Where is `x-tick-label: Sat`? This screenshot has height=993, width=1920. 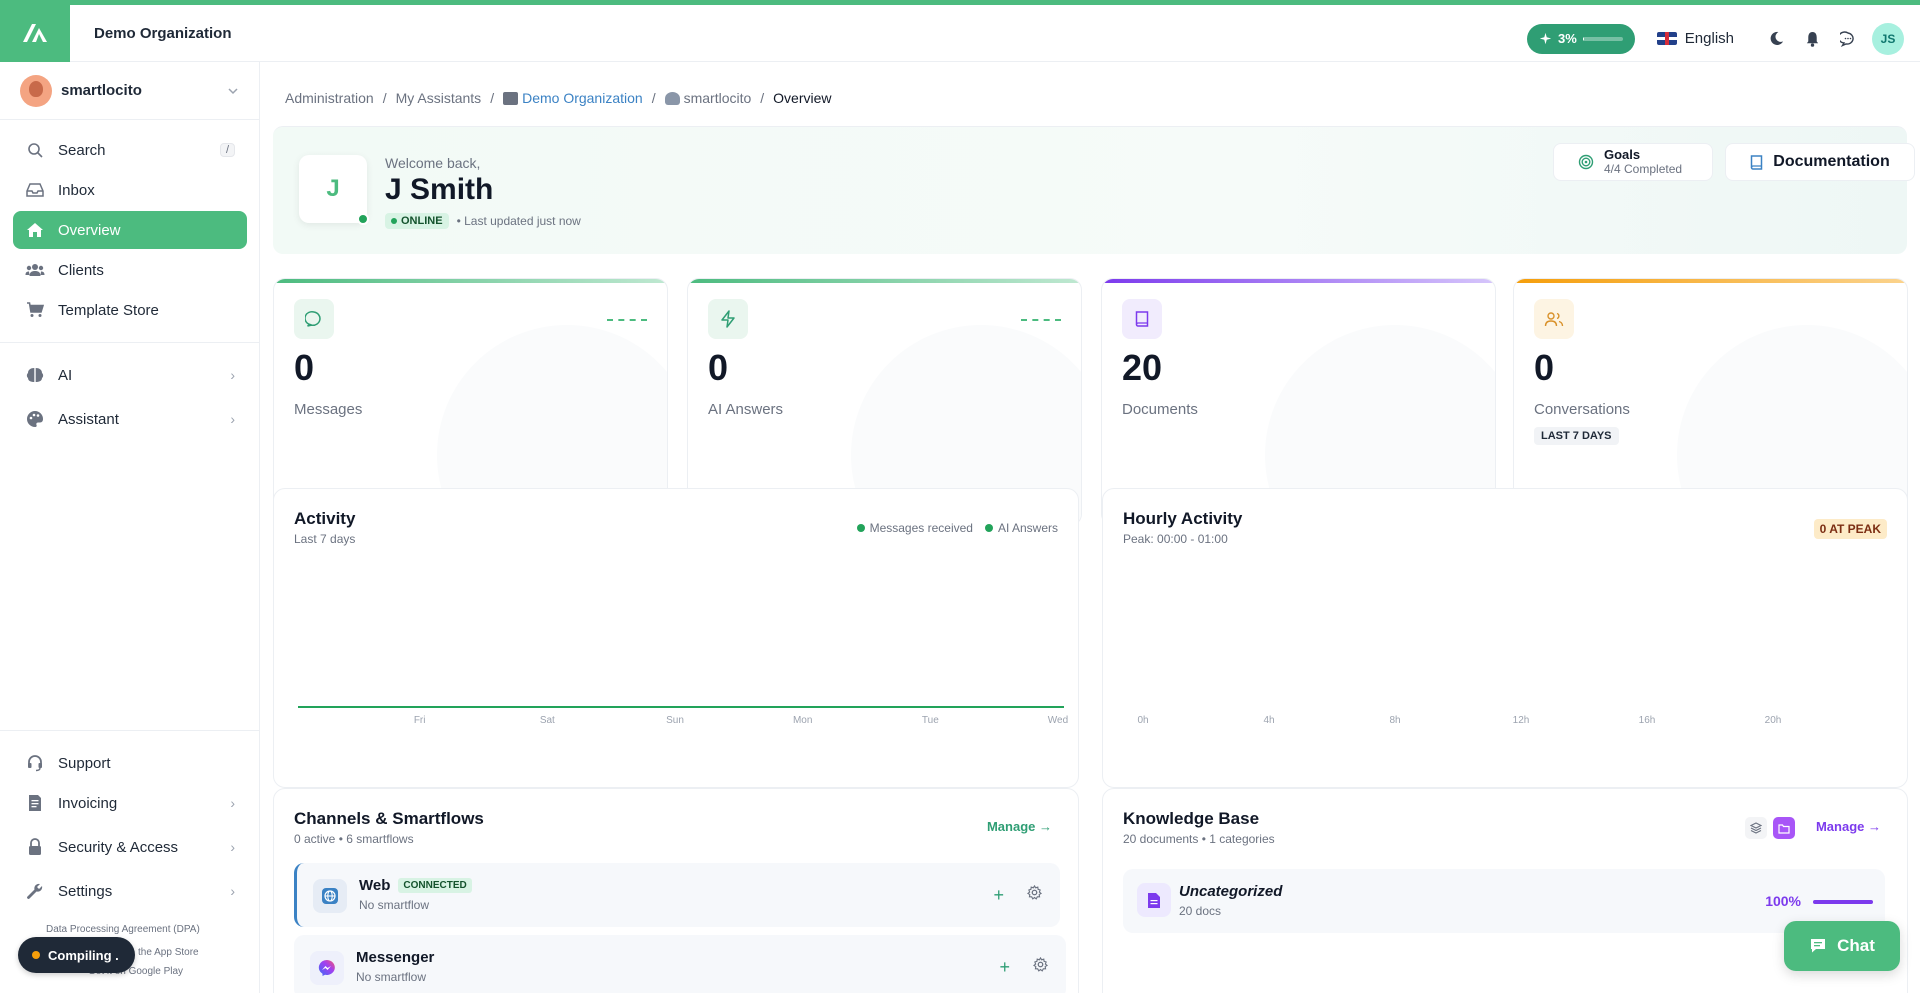 x-tick-label: Sat is located at coordinates (547, 720).